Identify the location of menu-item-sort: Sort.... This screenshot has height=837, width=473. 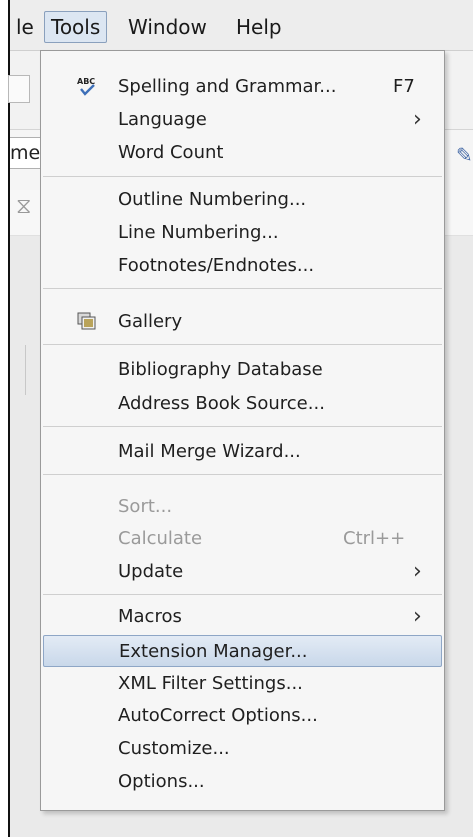
(242, 507).